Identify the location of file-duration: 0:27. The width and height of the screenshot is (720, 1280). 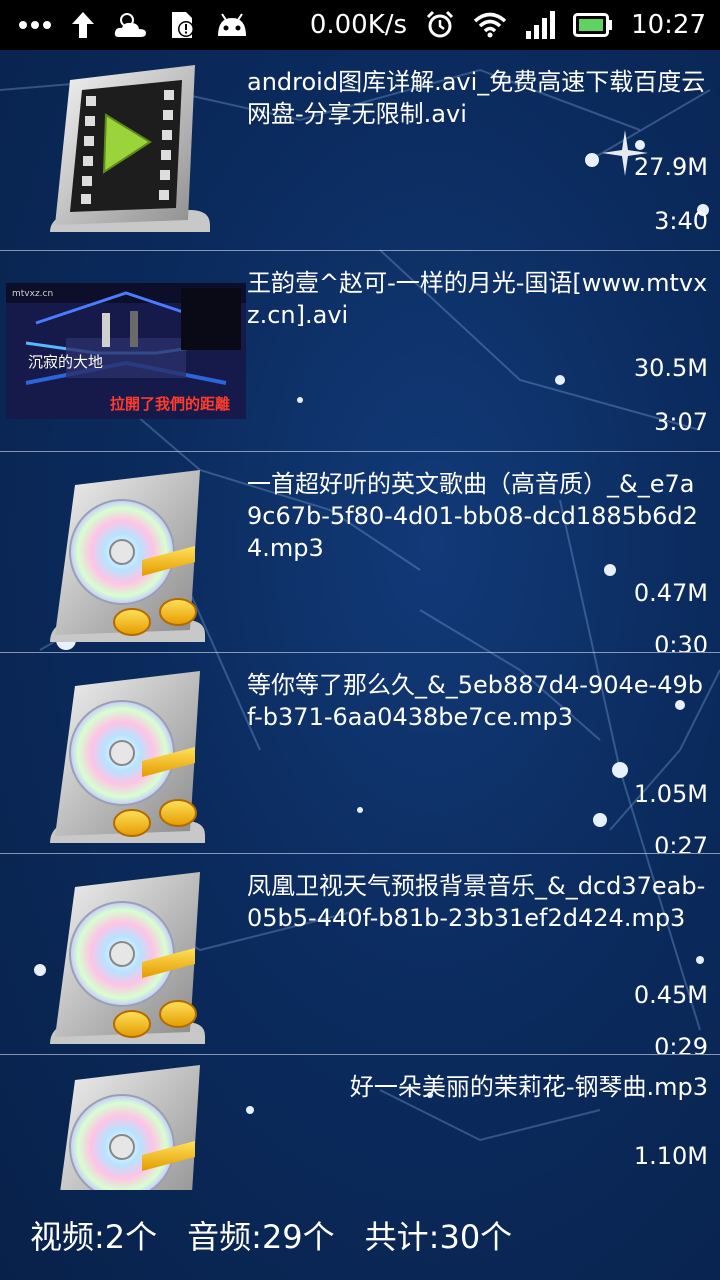
(681, 843).